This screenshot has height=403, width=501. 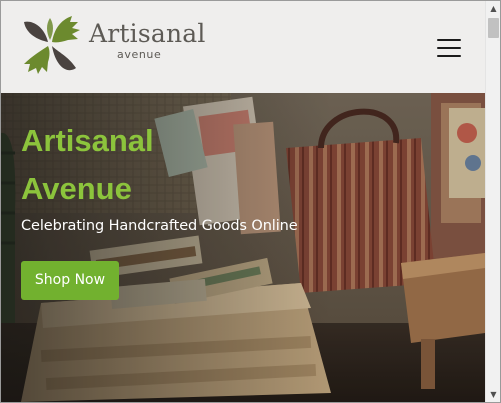 I want to click on scroll-down-arrow-icon: ▼, so click(x=493, y=394).